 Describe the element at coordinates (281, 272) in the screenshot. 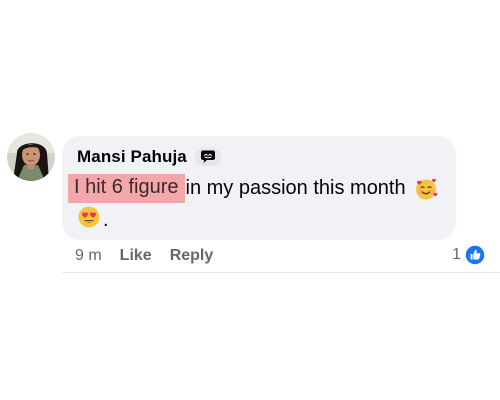

I see `divider` at that location.